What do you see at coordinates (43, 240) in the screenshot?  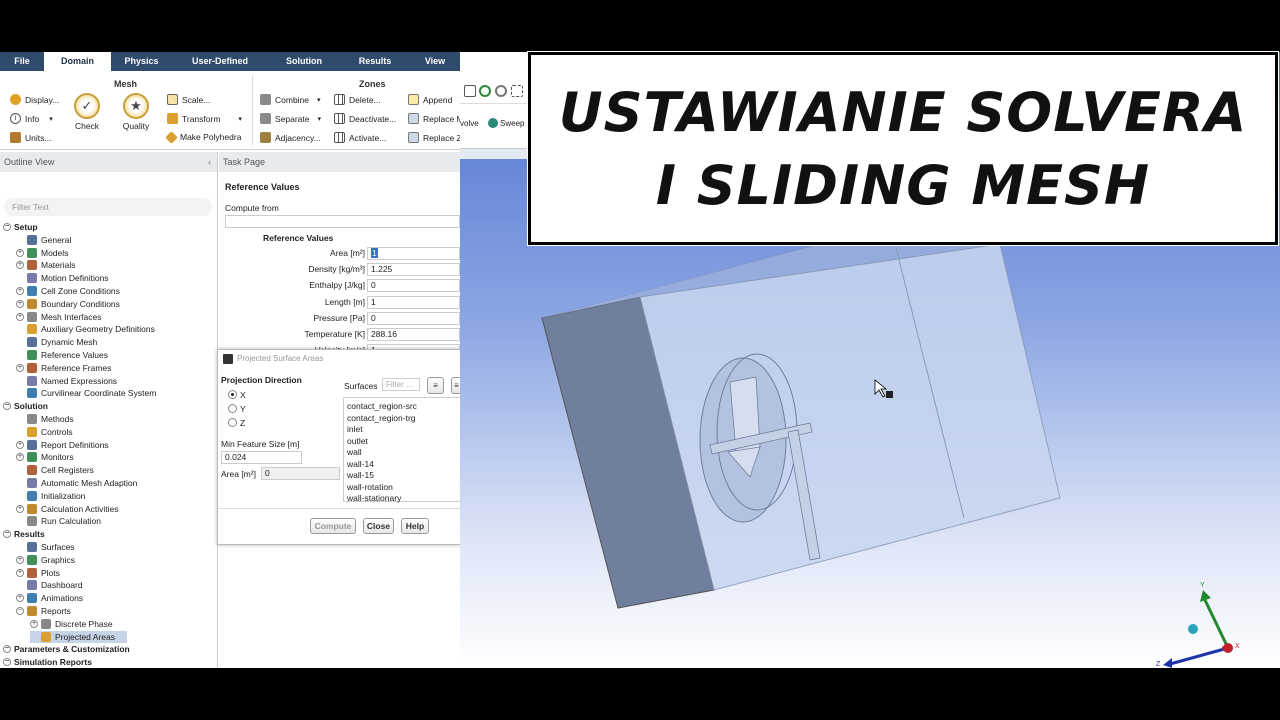 I see `outline-item: General` at bounding box center [43, 240].